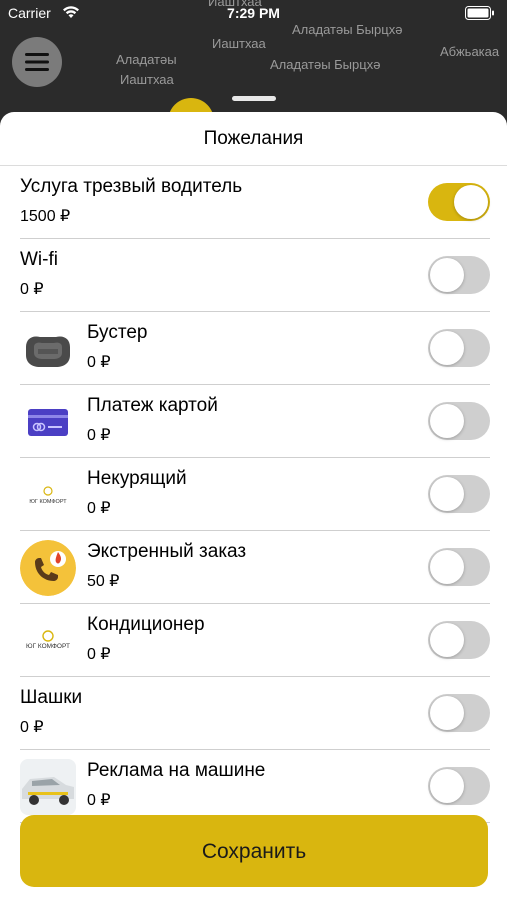  I want to click on list-item: Платеж картой 0 ₽, so click(253, 421).